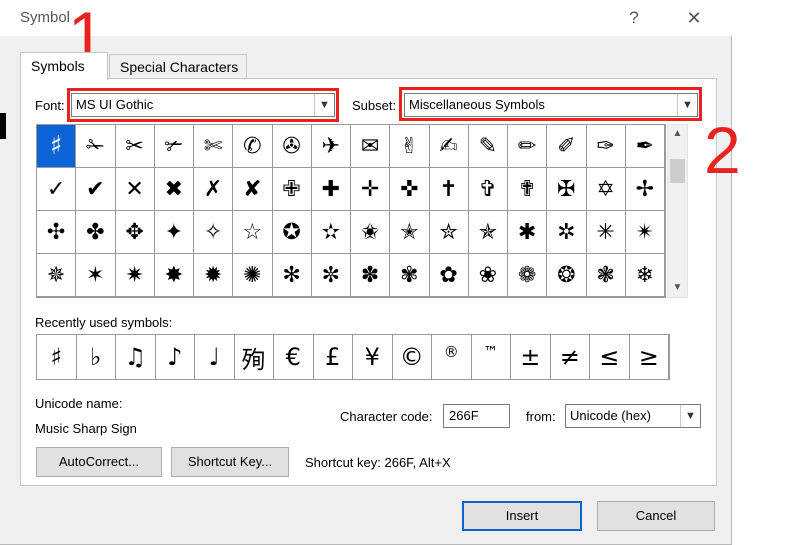 Image resolution: width=800 pixels, height=545 pixels. I want to click on recent-symbol-cell: ♪, so click(175, 357).